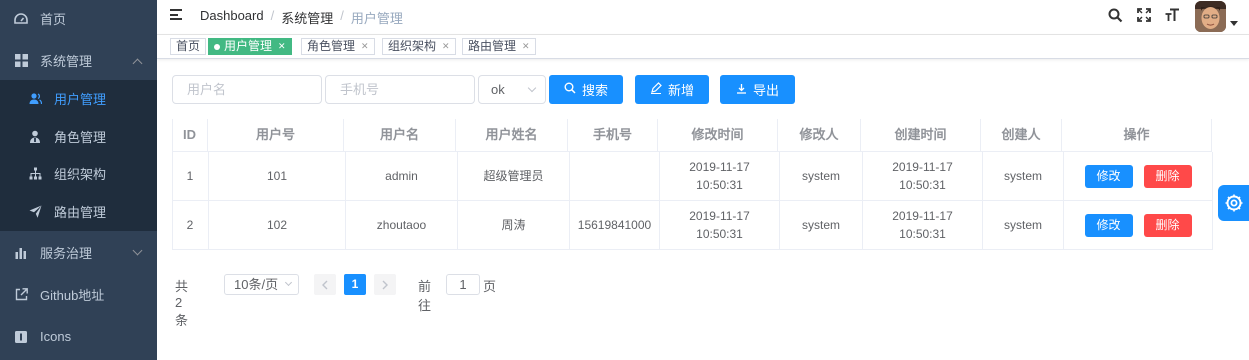 The height and width of the screenshot is (360, 1249). Describe the element at coordinates (256, 284) in the screenshot. I see `page-size-value: 10条/页` at that location.